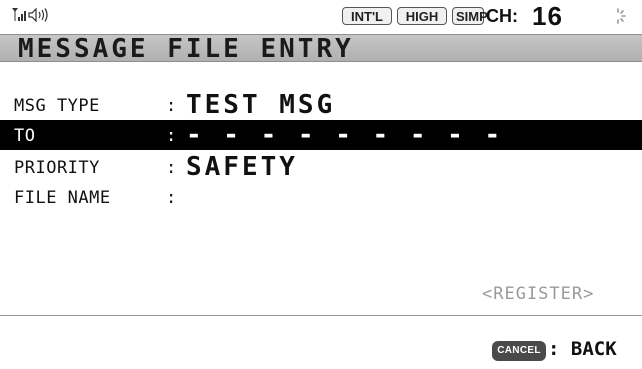 This screenshot has width=642, height=369. What do you see at coordinates (25, 136) in the screenshot?
I see `field-label: TO` at bounding box center [25, 136].